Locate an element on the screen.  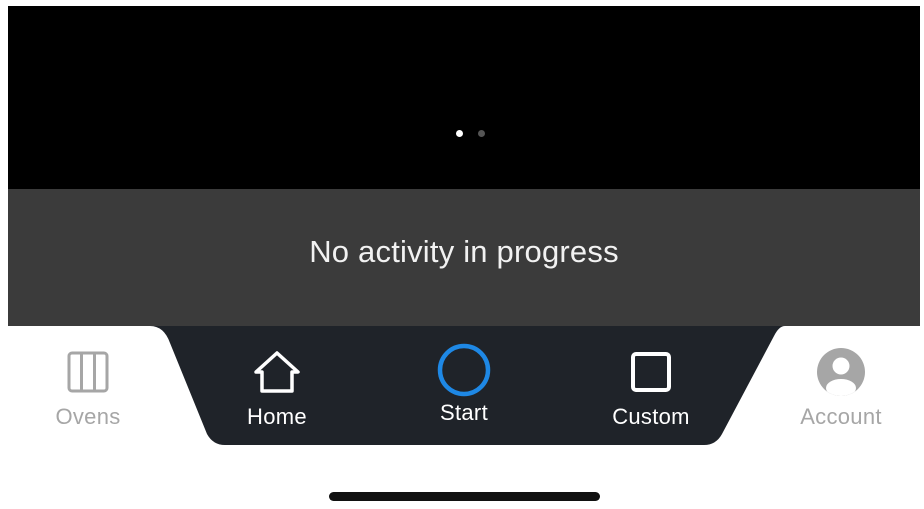
nav-item-home: Home is located at coordinates (277, 388).